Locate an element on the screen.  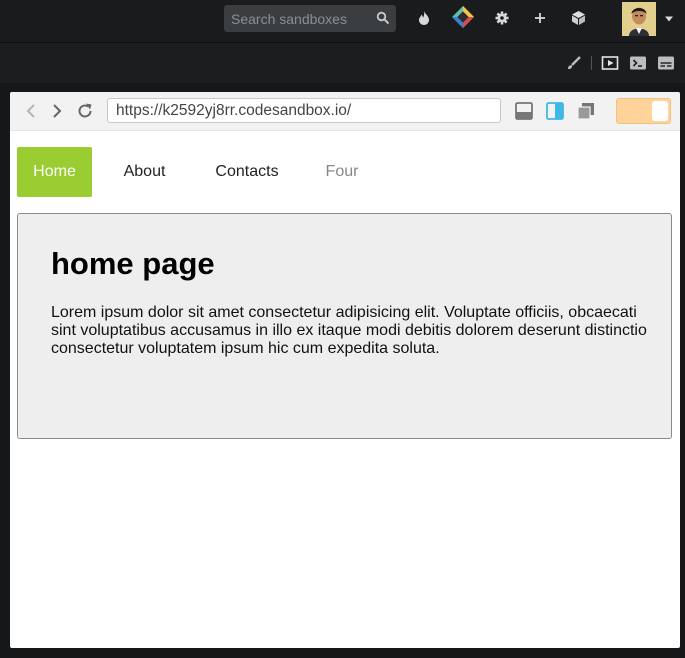
brush-icon is located at coordinates (574, 63).